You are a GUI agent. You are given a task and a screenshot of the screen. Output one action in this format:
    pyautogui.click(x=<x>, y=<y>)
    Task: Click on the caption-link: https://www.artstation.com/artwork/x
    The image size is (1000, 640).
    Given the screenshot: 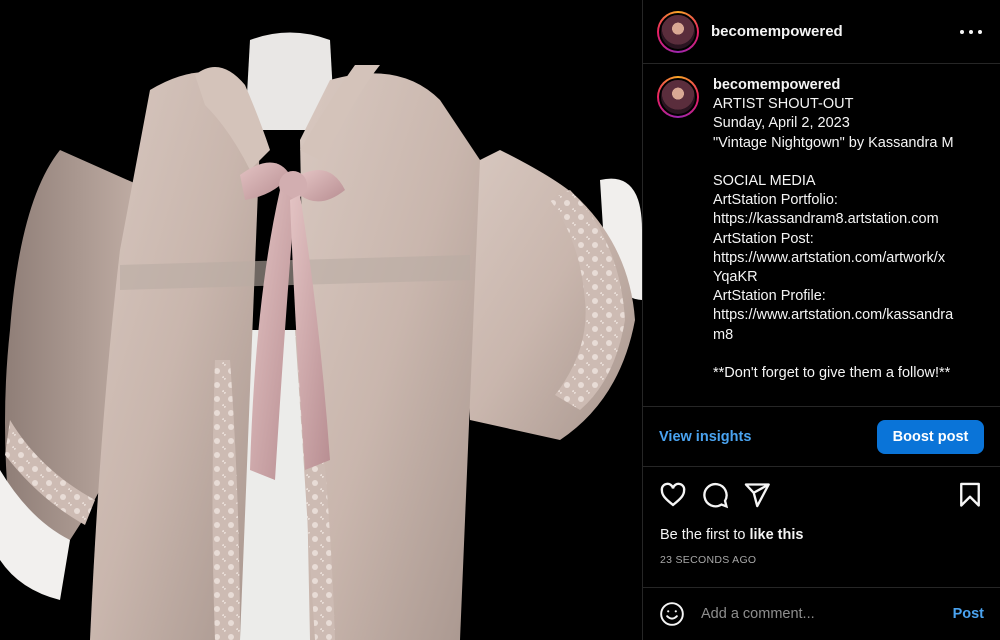 What is the action you would take?
    pyautogui.click(x=844, y=258)
    